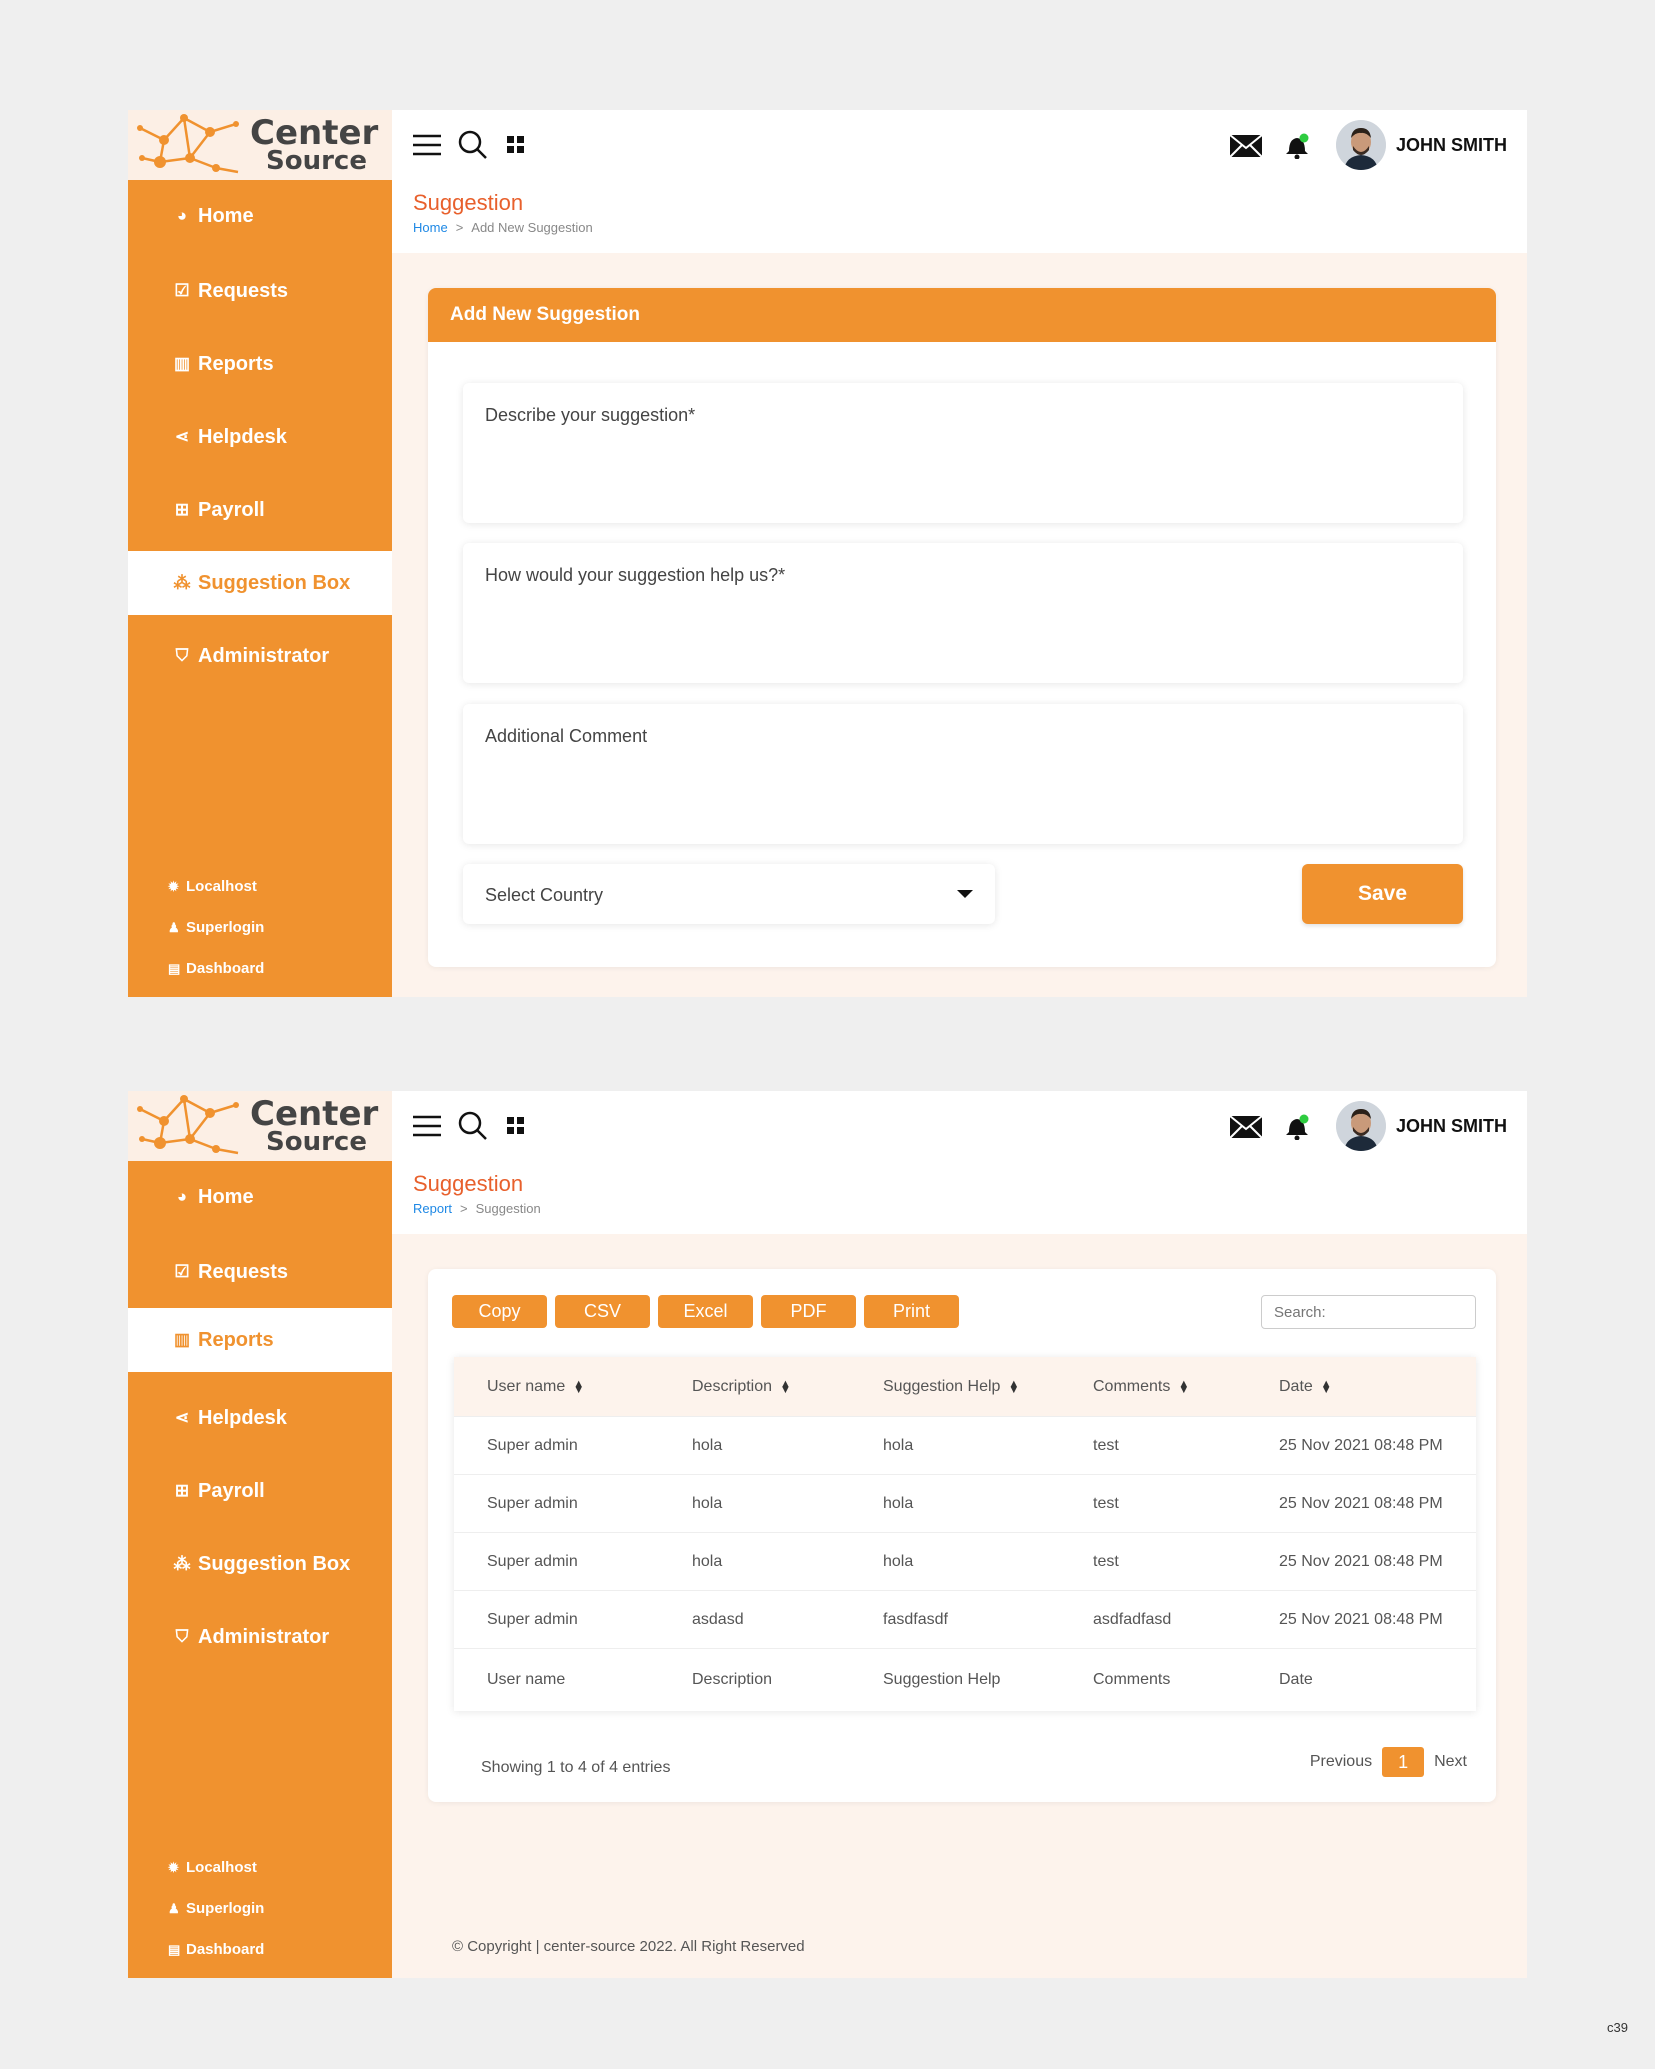  I want to click on additional-comment-field: Additional Comment, so click(963, 774).